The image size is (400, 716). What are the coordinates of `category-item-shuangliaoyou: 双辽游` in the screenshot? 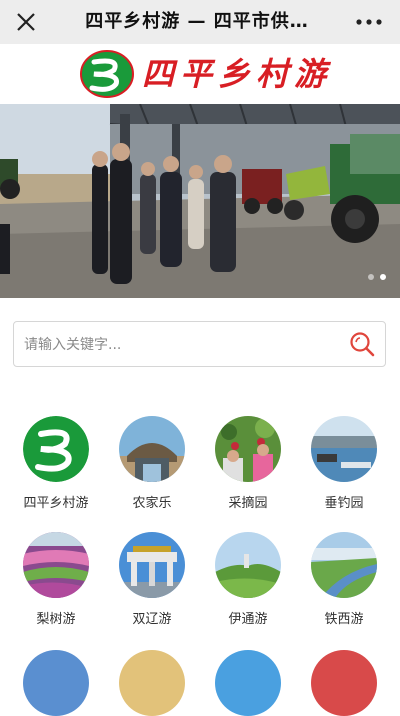 It's located at (152, 579).